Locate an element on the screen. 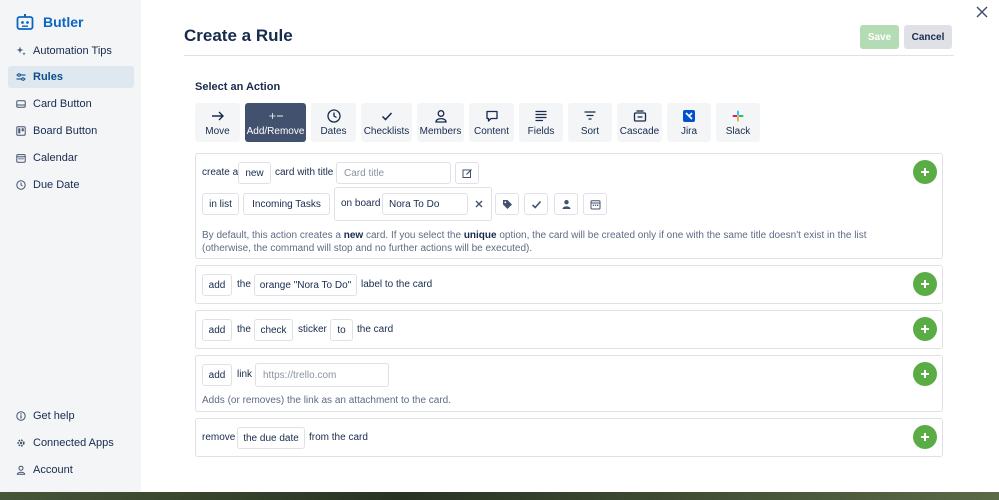 The image size is (999, 500). calendar-icon is located at coordinates (21, 158).